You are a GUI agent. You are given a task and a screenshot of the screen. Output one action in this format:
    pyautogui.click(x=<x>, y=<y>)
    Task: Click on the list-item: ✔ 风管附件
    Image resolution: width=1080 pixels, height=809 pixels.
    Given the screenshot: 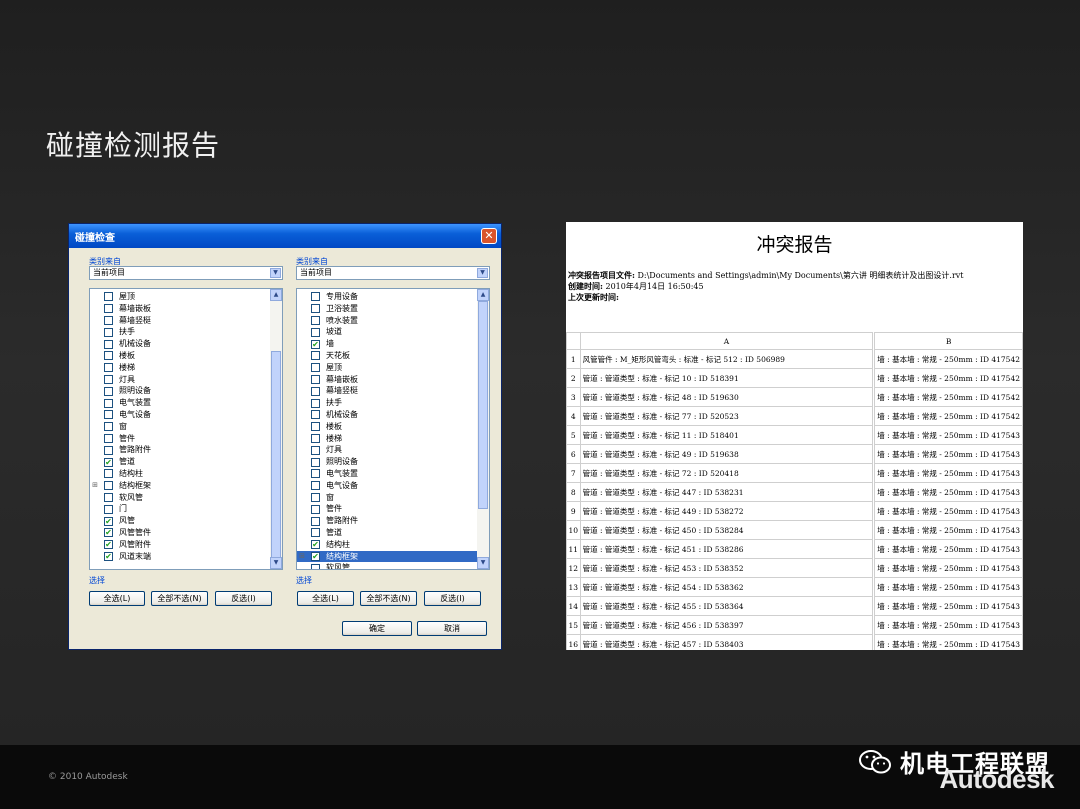 What is the action you would take?
    pyautogui.click(x=180, y=545)
    